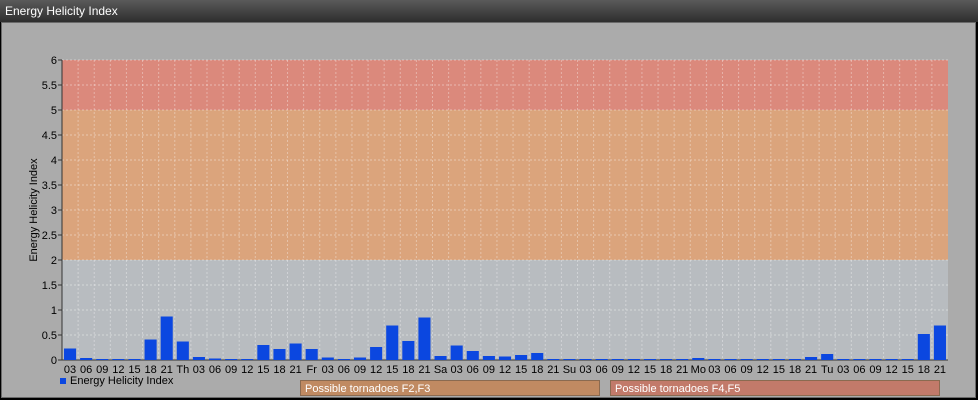 The height and width of the screenshot is (400, 978). I want to click on y-tick-label: 5.5, so click(49, 86).